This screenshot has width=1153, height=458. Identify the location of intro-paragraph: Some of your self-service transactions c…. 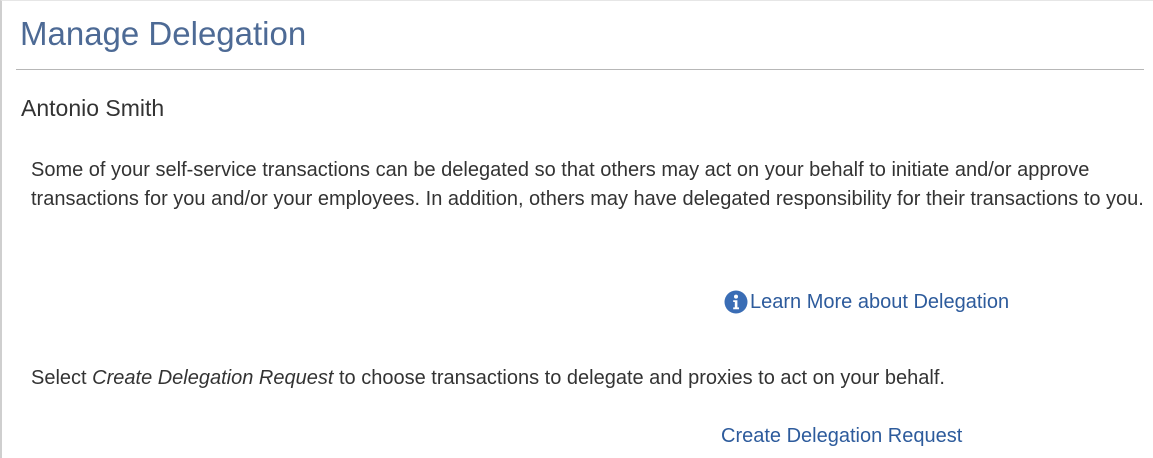
(587, 184).